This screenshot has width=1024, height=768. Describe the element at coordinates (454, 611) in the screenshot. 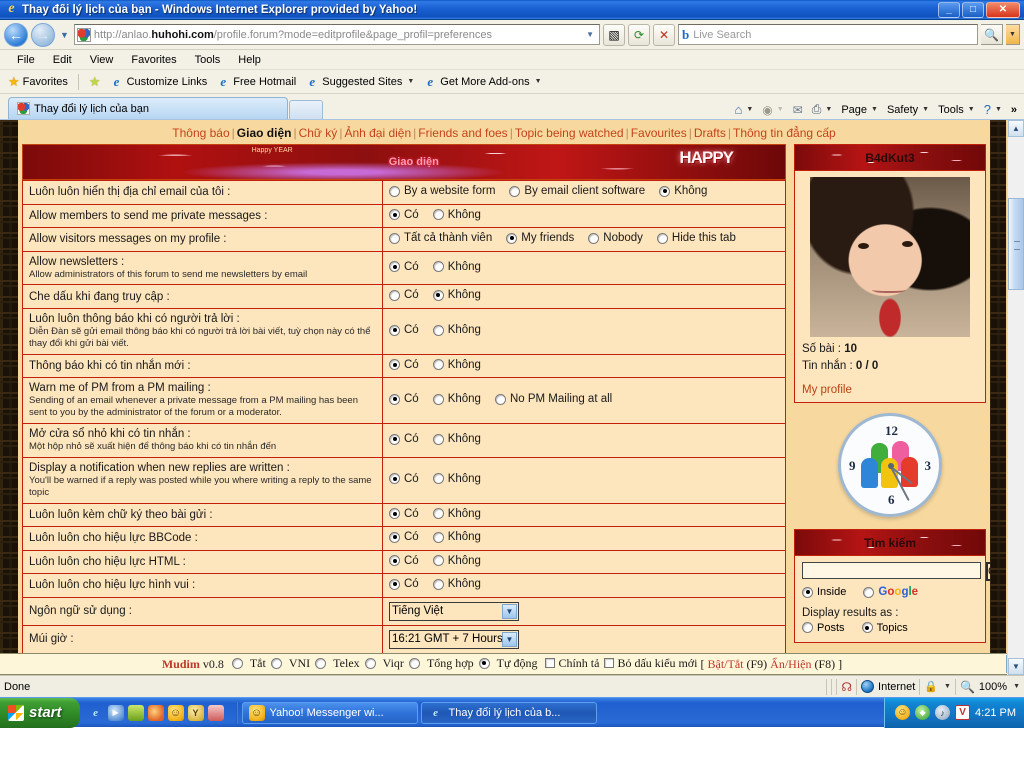

I see `select-wrapper: Tiếng Việt ▼` at that location.